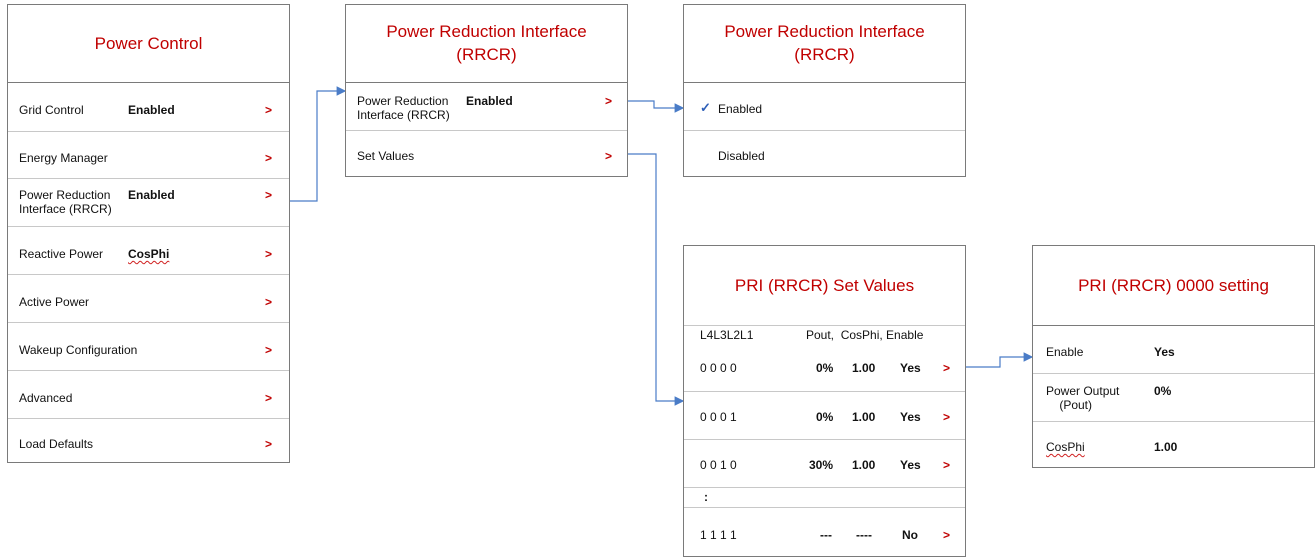  I want to click on set-values-header: L4L3L2L1 Pout, CosPhi, Enable, so click(824, 334).